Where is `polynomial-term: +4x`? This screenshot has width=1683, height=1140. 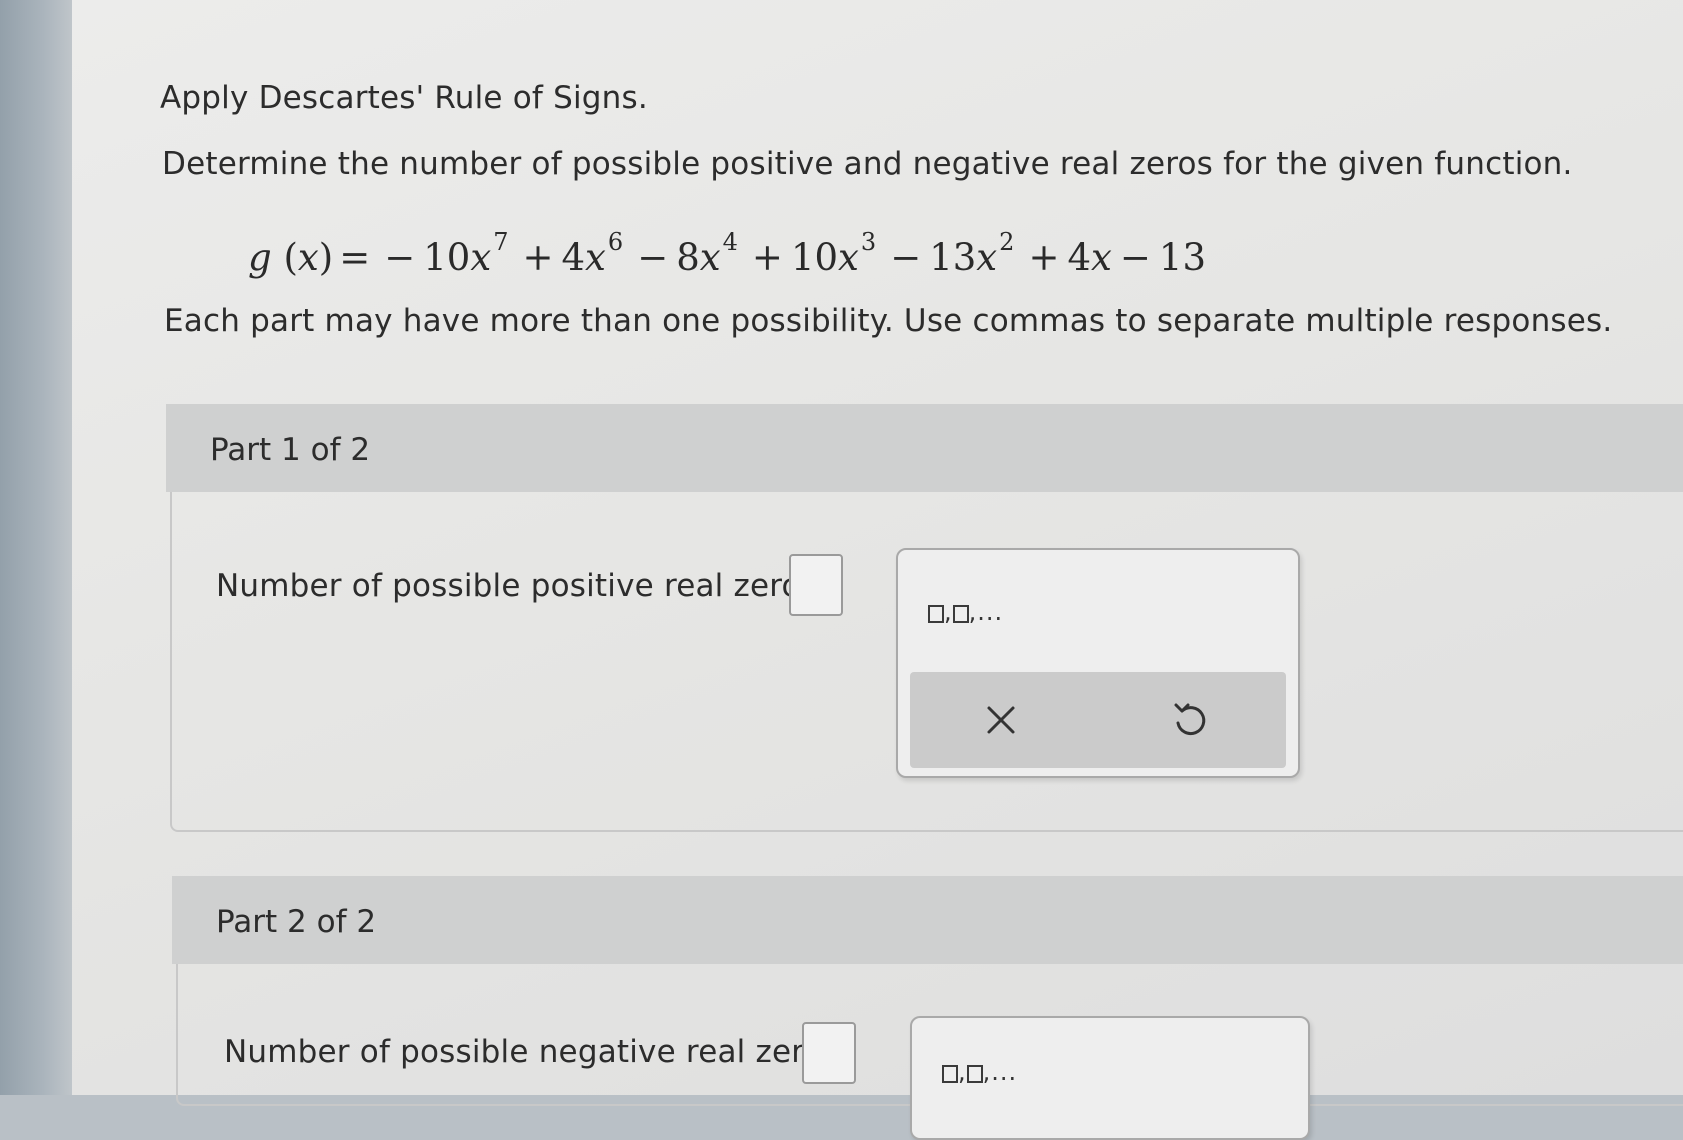
polynomial-term: +4x is located at coordinates (1065, 257).